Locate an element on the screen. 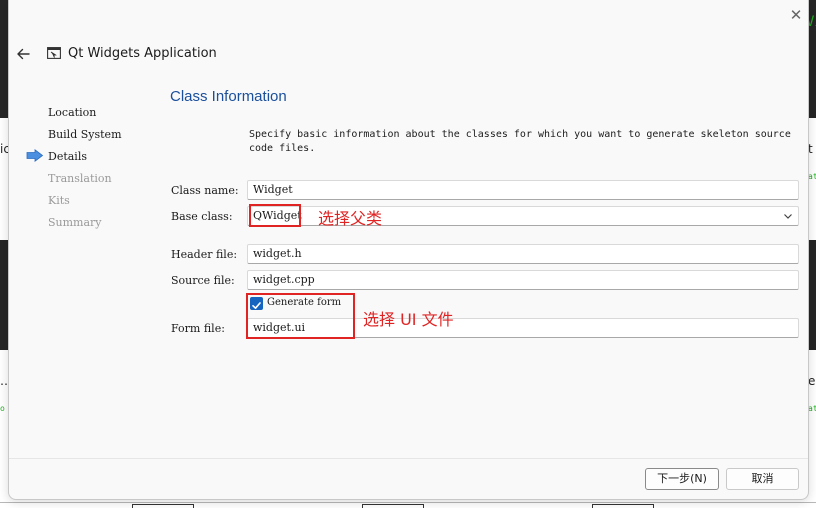  background-editor-mid-left is located at coordinates (4, 295).